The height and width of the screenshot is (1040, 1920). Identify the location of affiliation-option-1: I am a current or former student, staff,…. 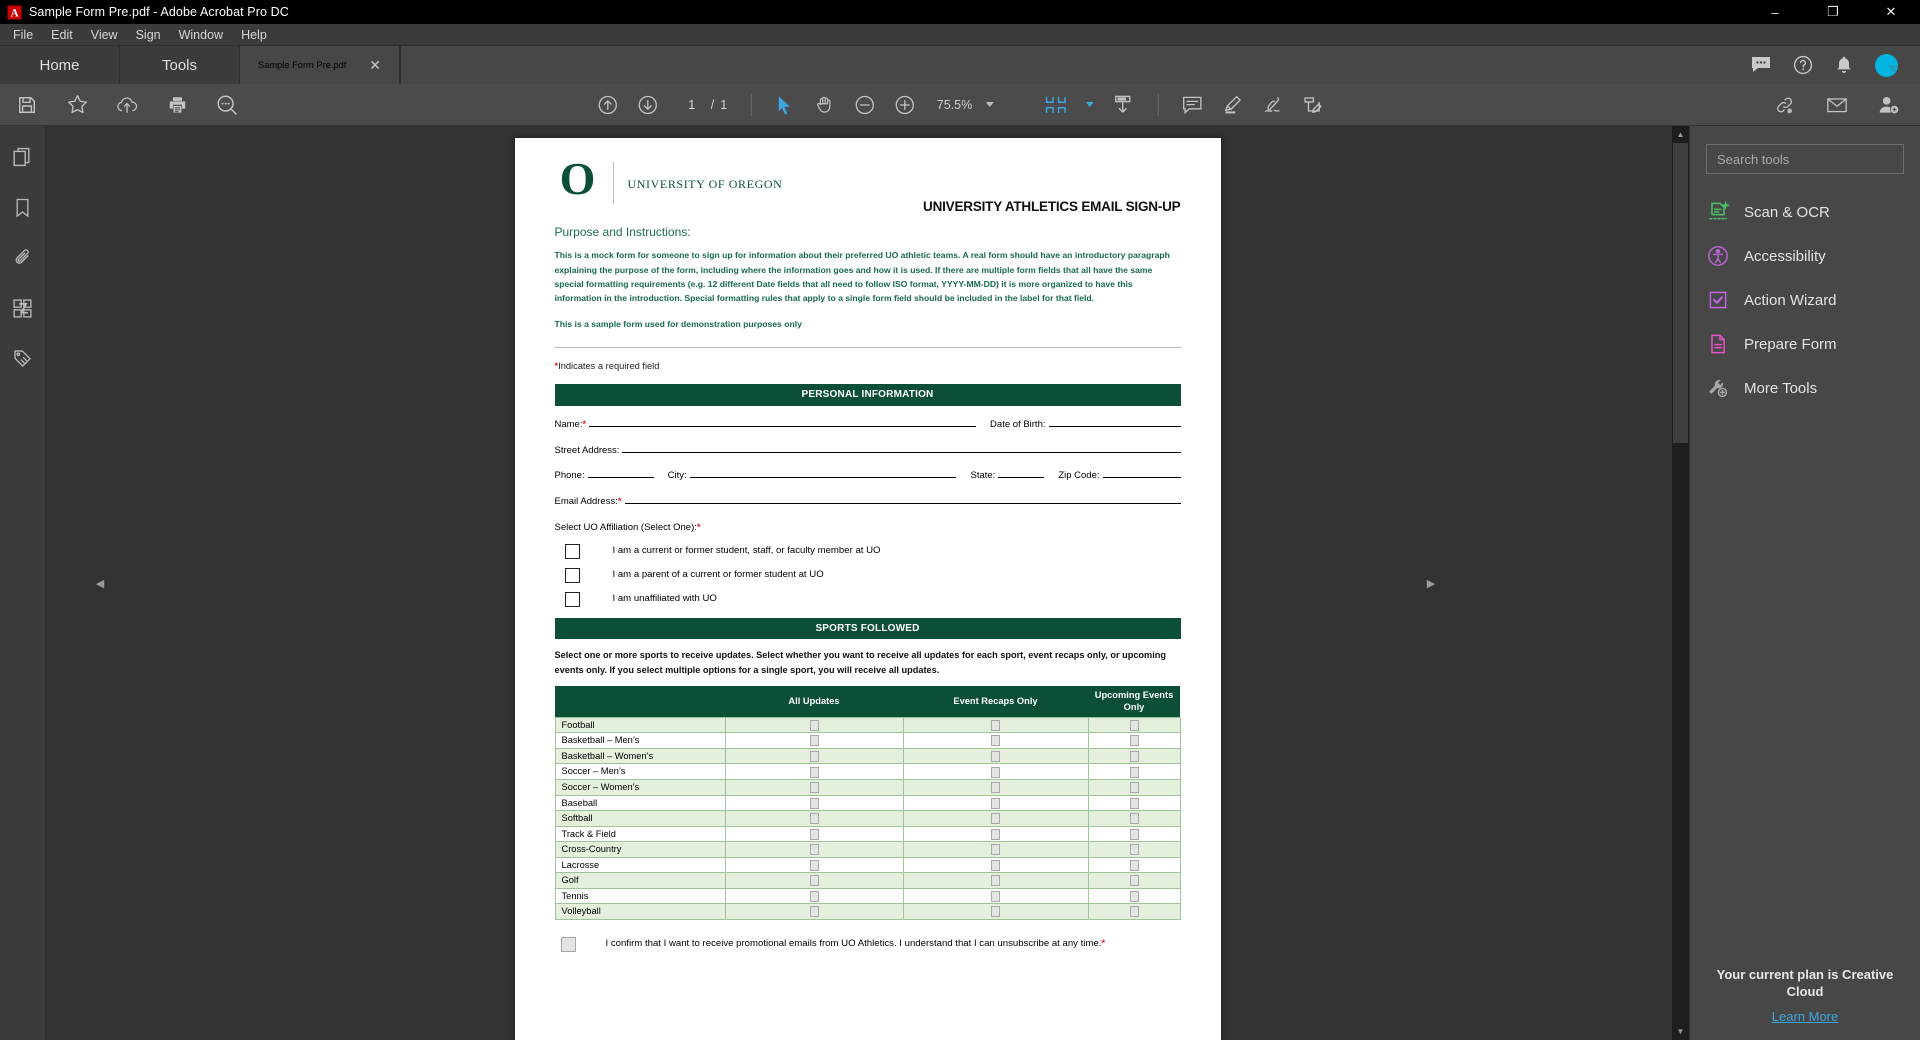
(868, 551).